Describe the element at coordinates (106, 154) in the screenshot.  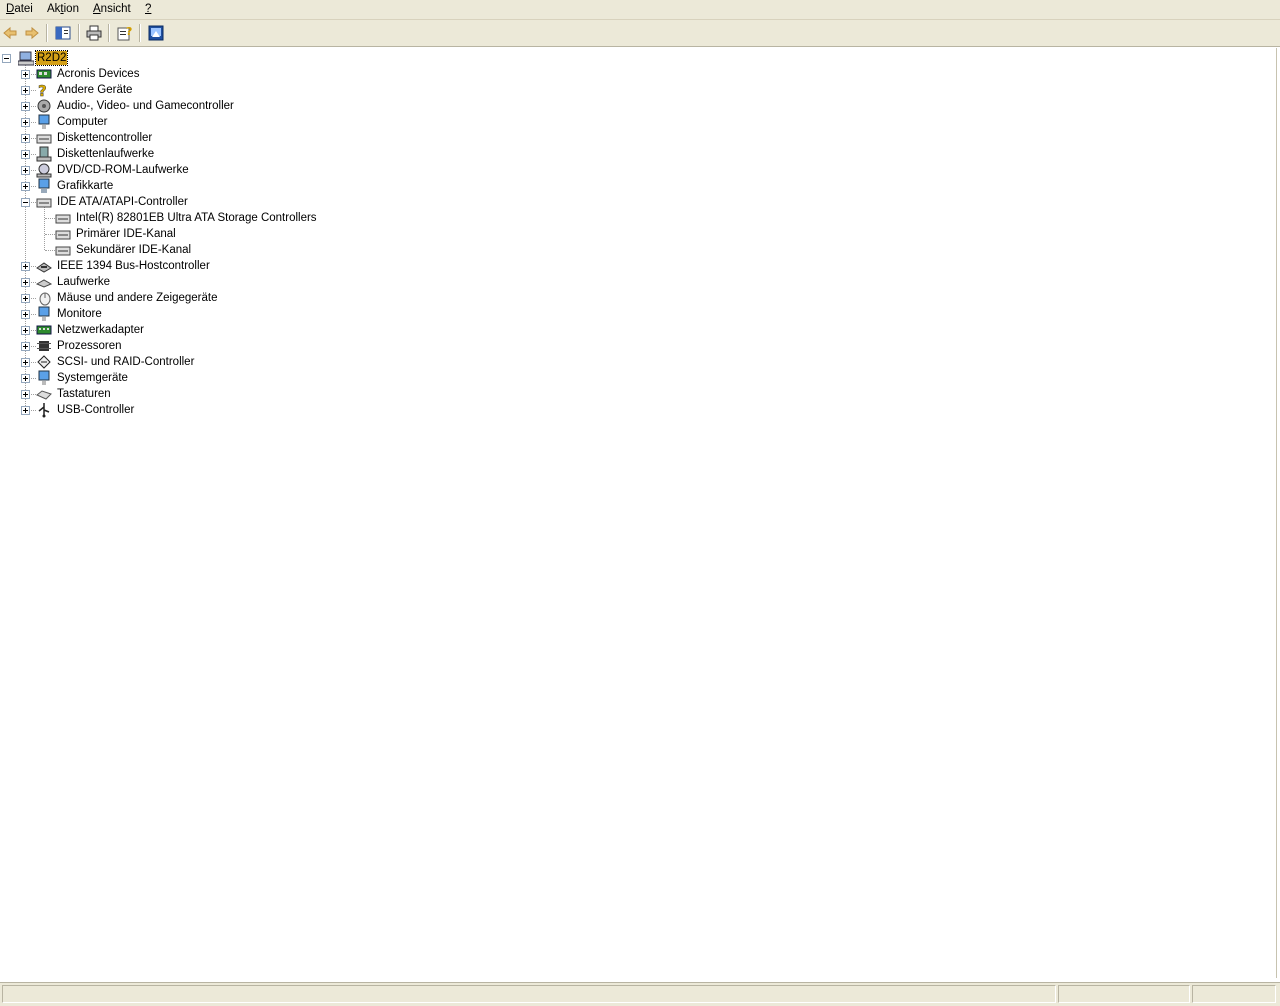
I see `tree-category-label: Diskettenlaufwerke` at that location.